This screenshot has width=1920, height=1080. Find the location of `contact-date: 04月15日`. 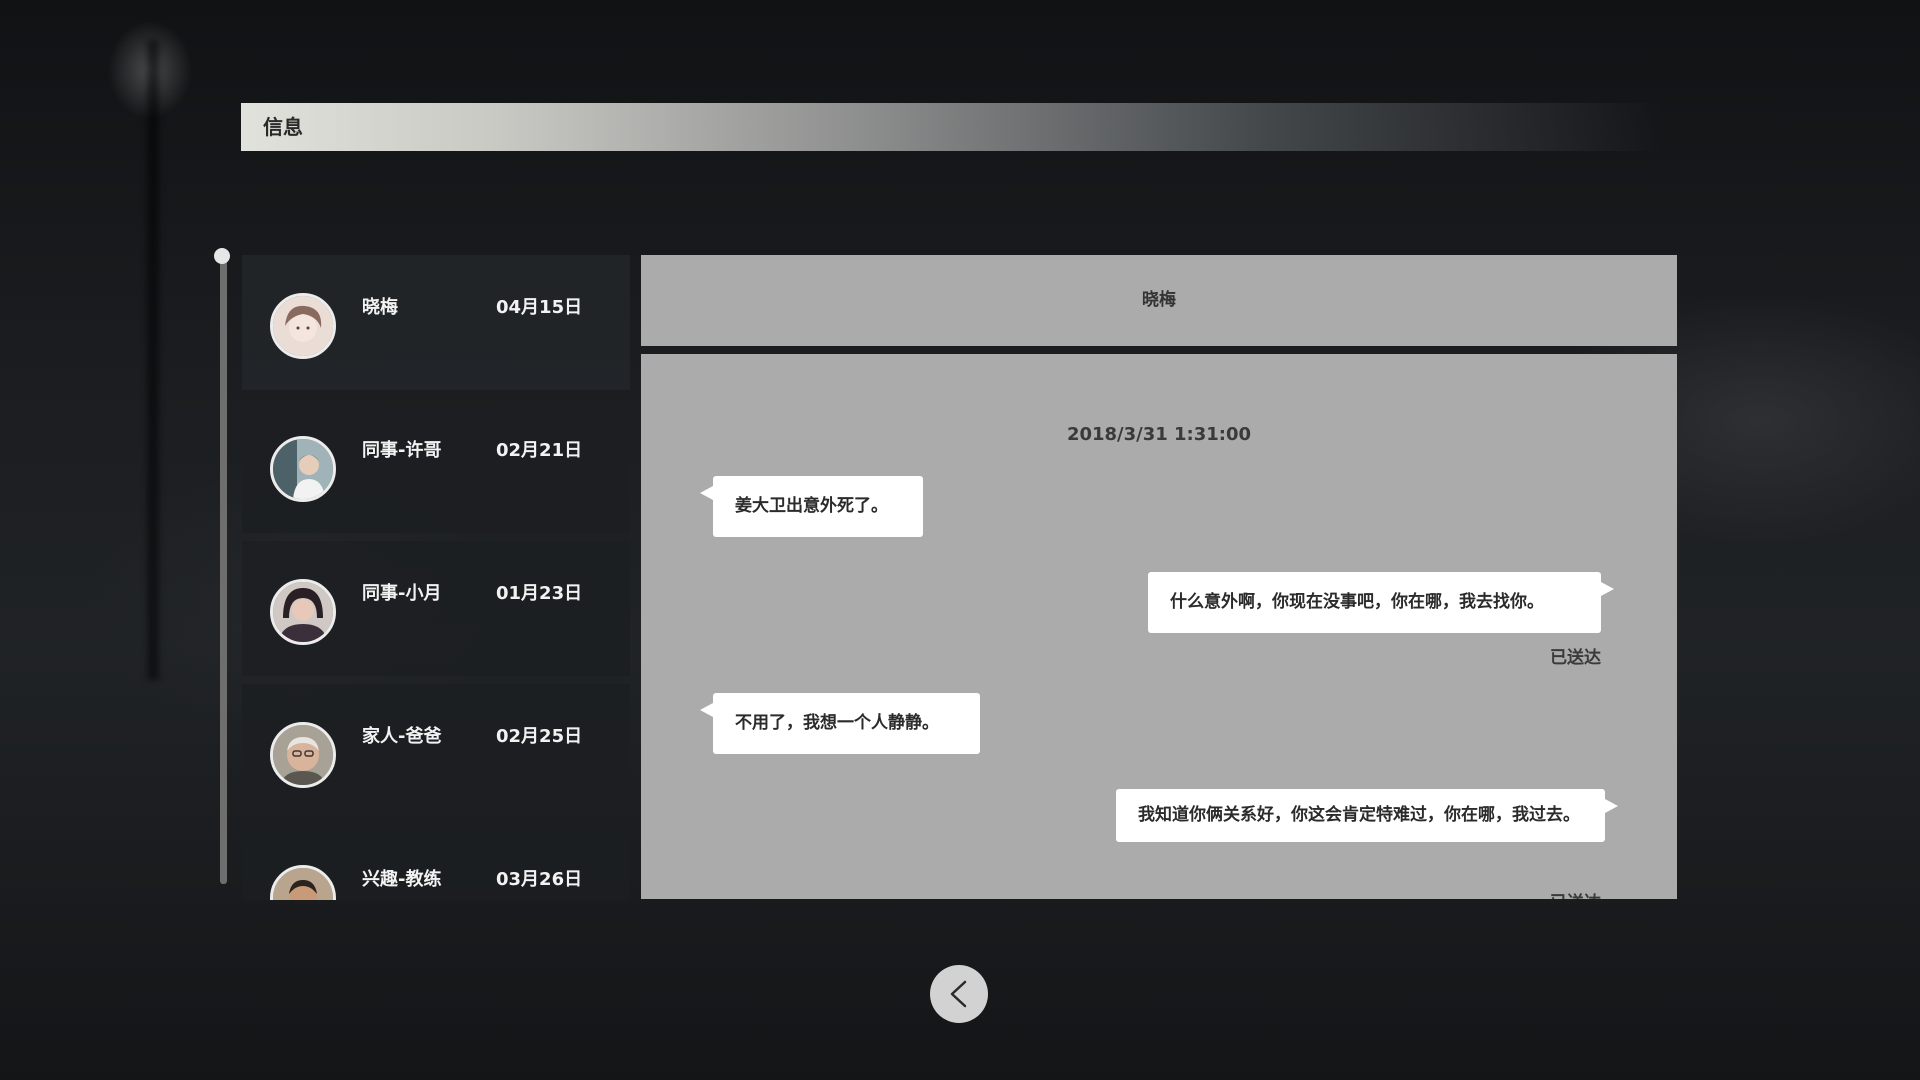

contact-date: 04月15日 is located at coordinates (539, 307).